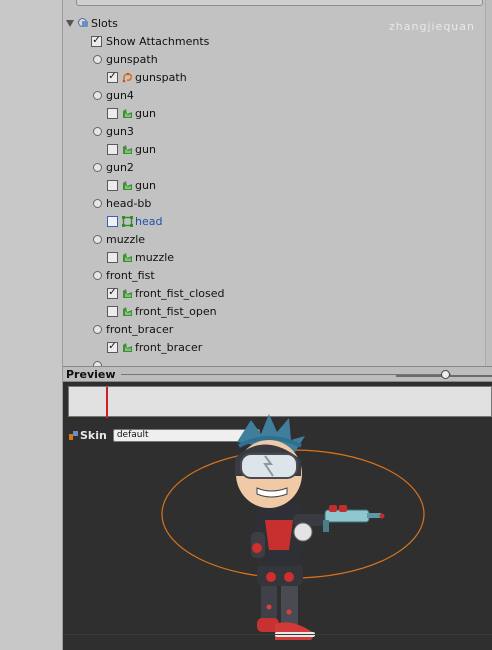 This screenshot has width=492, height=650. What do you see at coordinates (176, 311) in the screenshot?
I see `attachment-label: front_fist_open` at bounding box center [176, 311].